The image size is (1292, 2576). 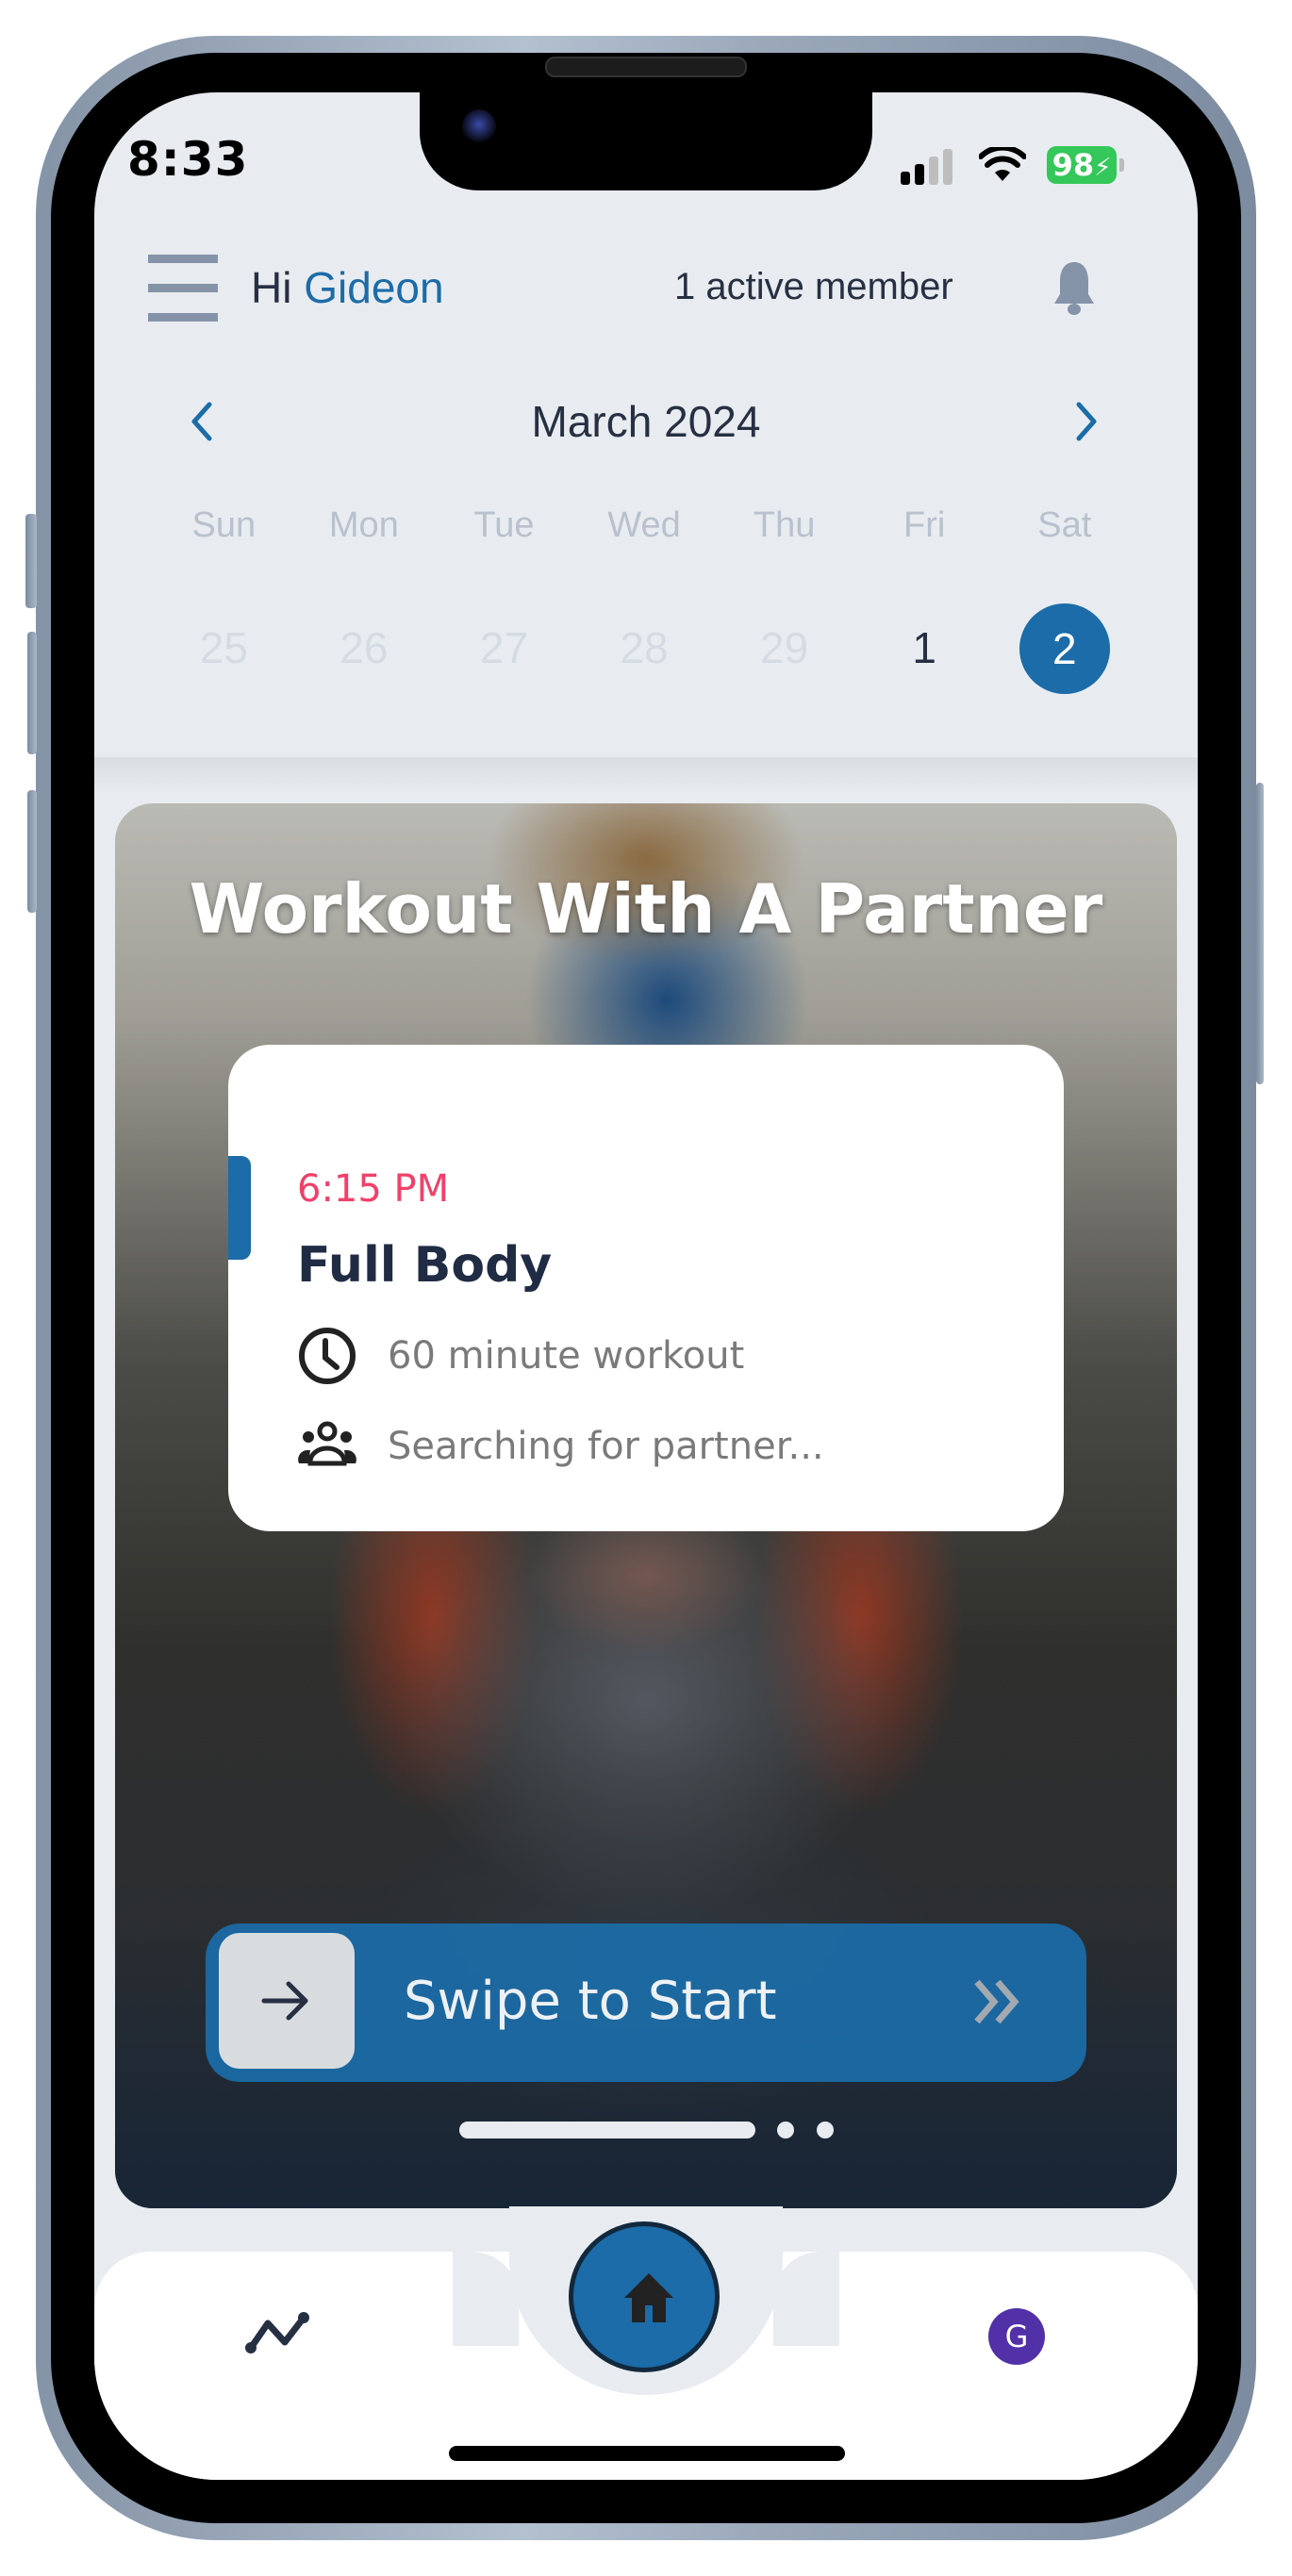 What do you see at coordinates (997, 2001) in the screenshot?
I see `double-chevron-right-icon` at bounding box center [997, 2001].